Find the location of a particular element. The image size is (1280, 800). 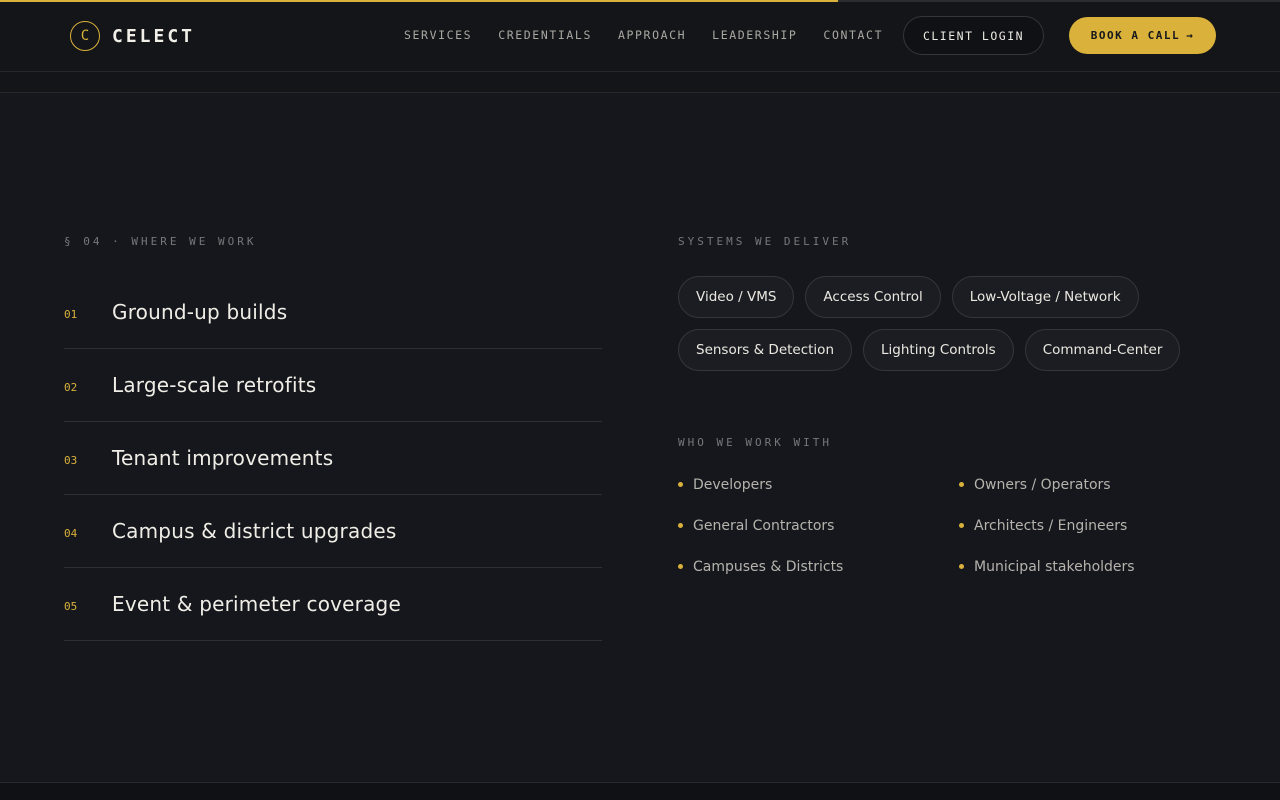

item-number: 02 is located at coordinates (71, 387).